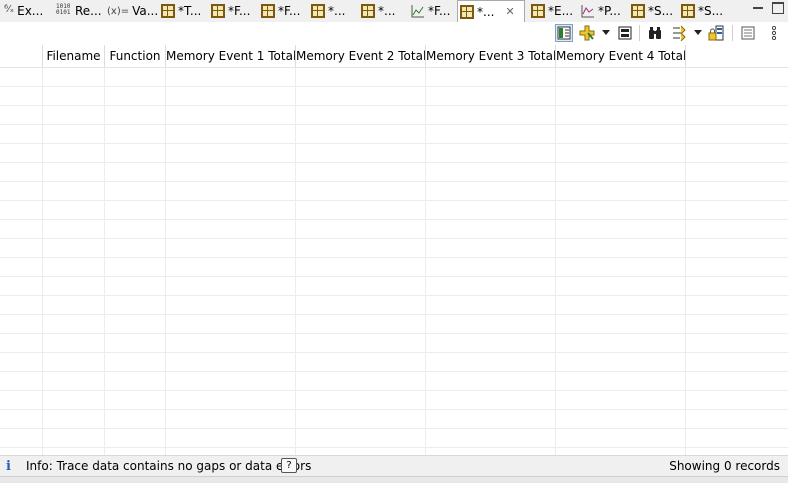  What do you see at coordinates (758, 8) in the screenshot?
I see `minimize-icon` at bounding box center [758, 8].